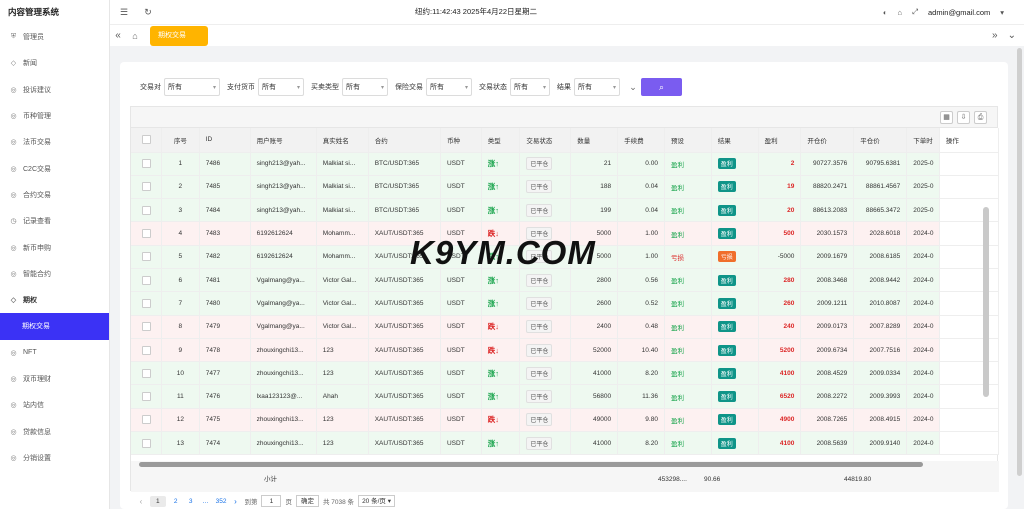  Describe the element at coordinates (597, 87) in the screenshot. I see `filter-select-5: 所有 ▾` at that location.